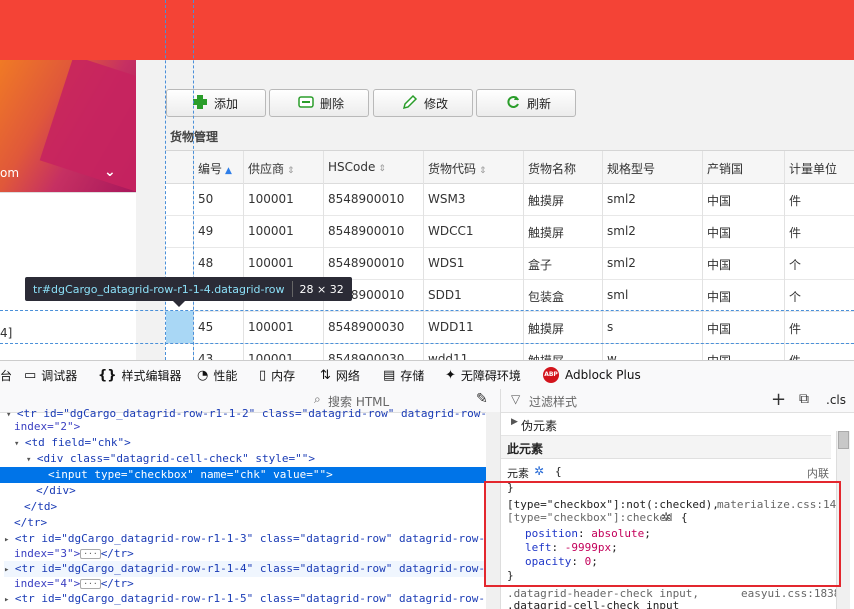  I want to click on gear-icon: ✲, so click(539, 471).